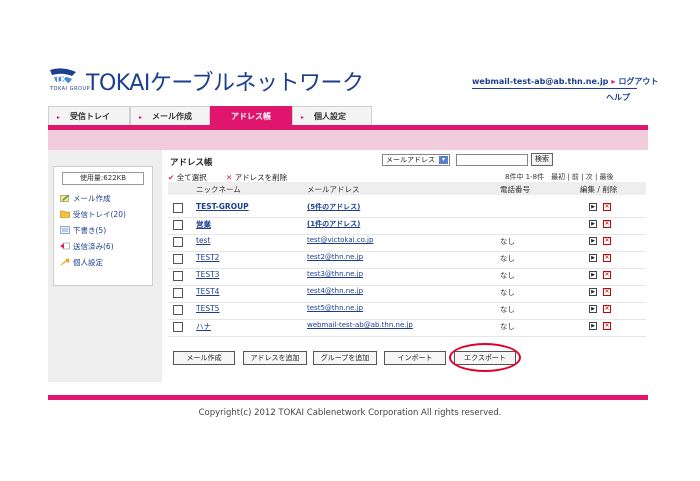 The width and height of the screenshot is (700, 481). Describe the element at coordinates (204, 358) in the screenshot. I see `compose-button: メール作成` at that location.